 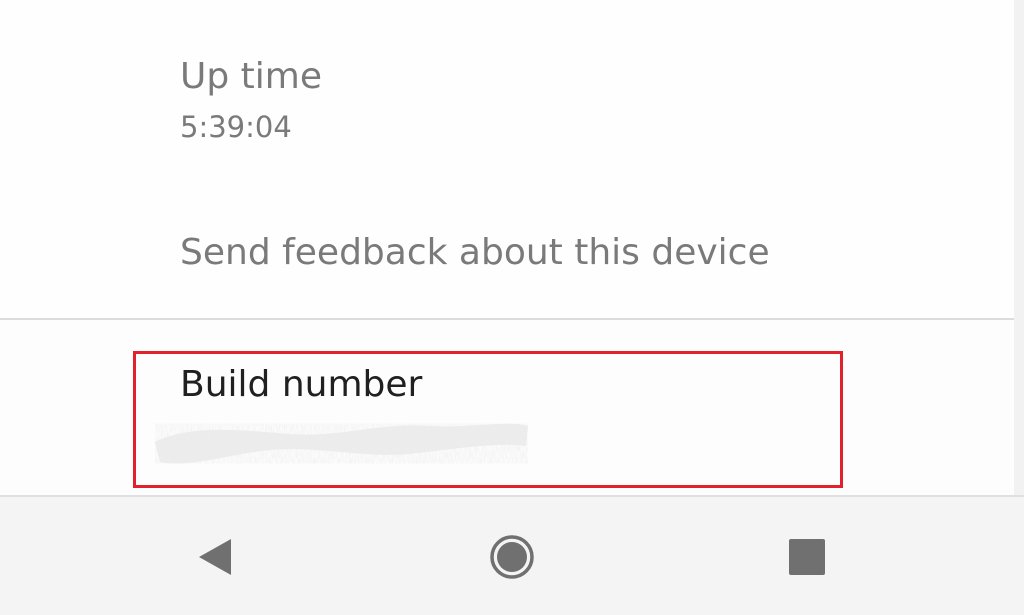 I want to click on uptime-value: 5:39:04, so click(x=236, y=127).